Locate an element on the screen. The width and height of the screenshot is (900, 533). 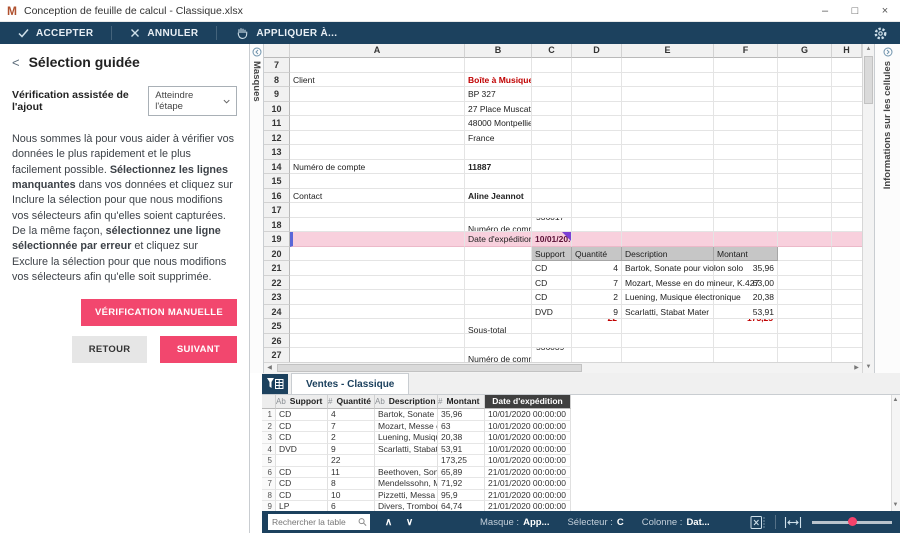
sheet-cell-H24 is located at coordinates (847, 312).